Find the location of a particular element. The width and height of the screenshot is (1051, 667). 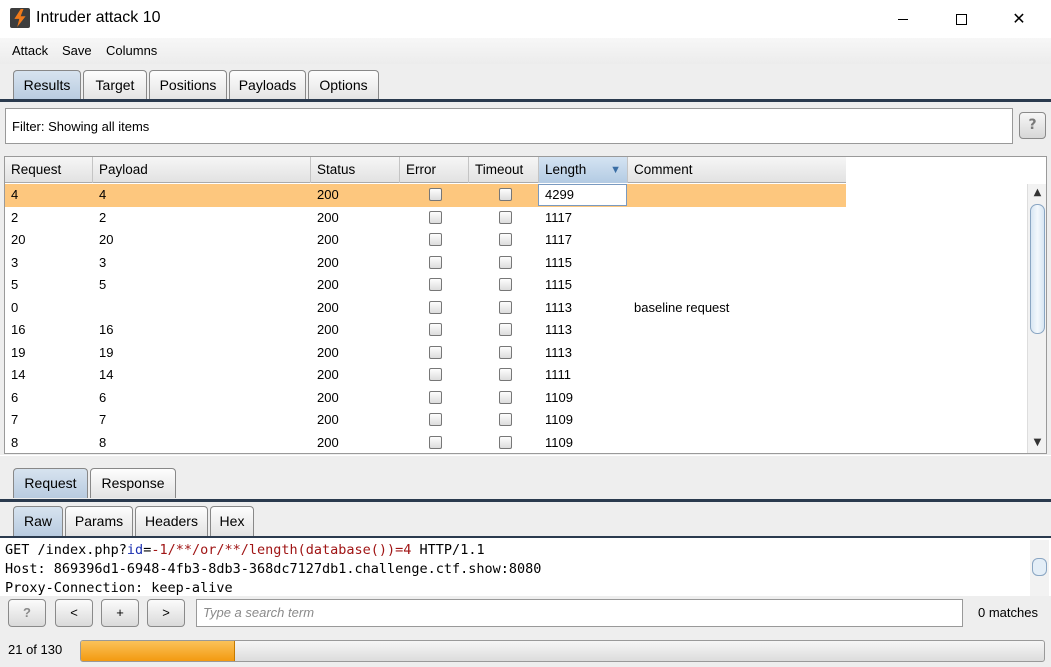

table-row: 8 8 200 1109 is located at coordinates (425, 443).